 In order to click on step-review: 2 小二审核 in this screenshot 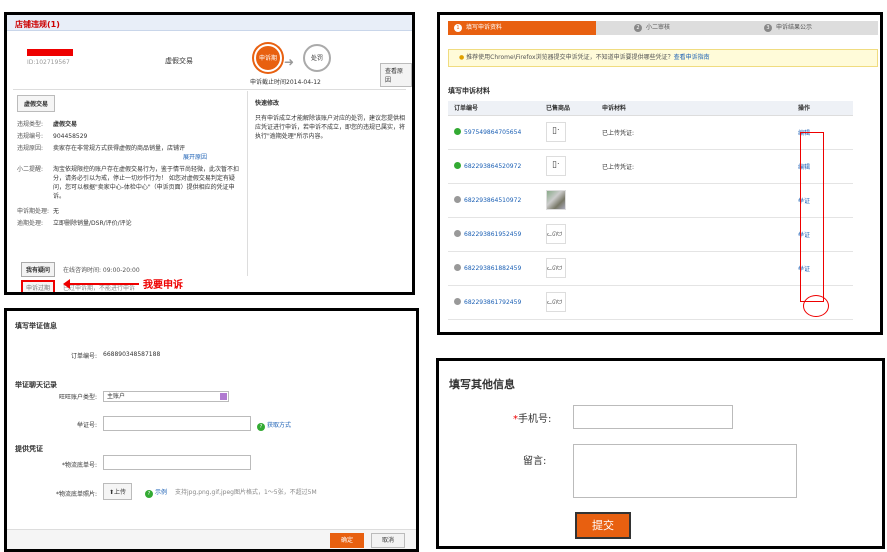, I will do `click(649, 28)`.